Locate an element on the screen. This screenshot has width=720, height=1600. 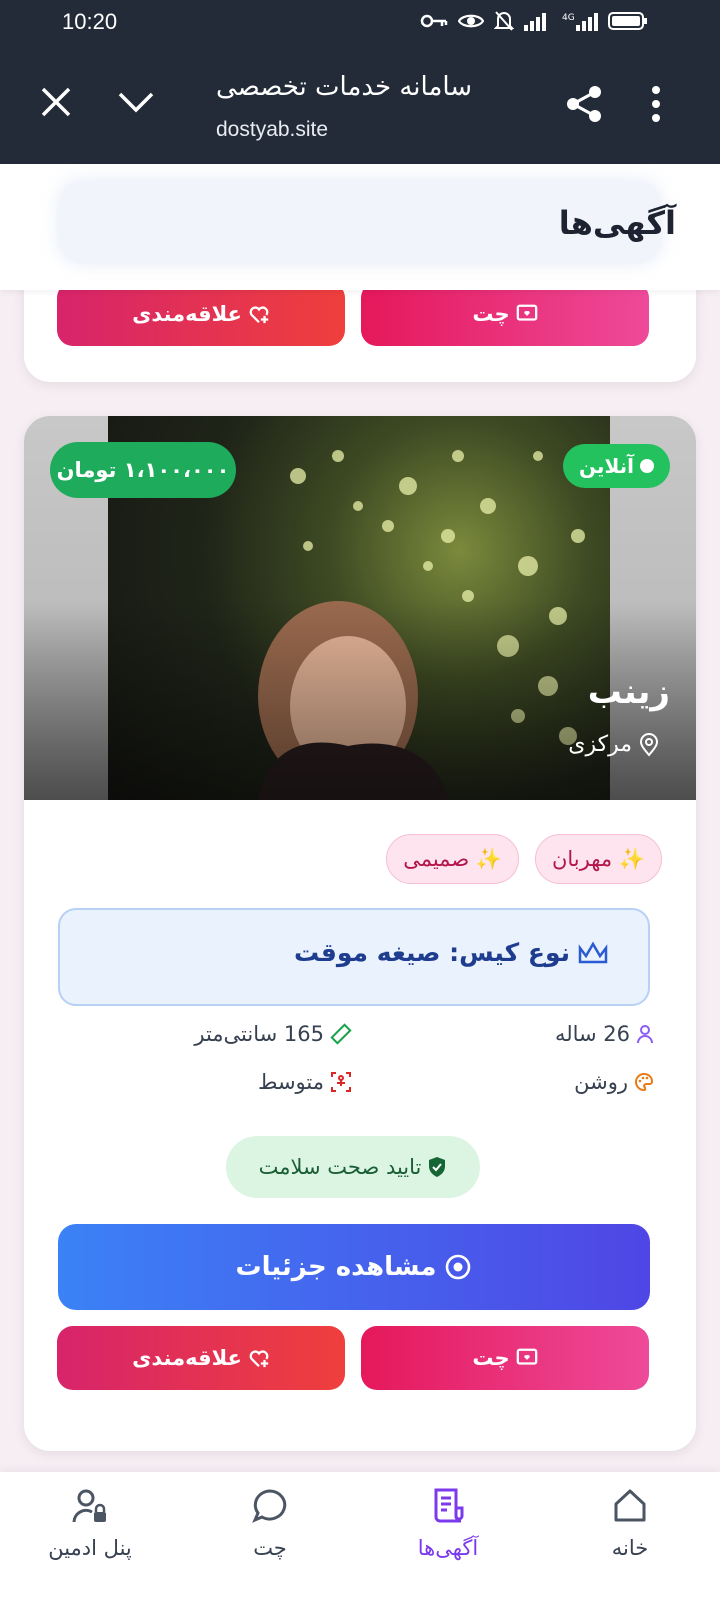
close-icon is located at coordinates (56, 102).